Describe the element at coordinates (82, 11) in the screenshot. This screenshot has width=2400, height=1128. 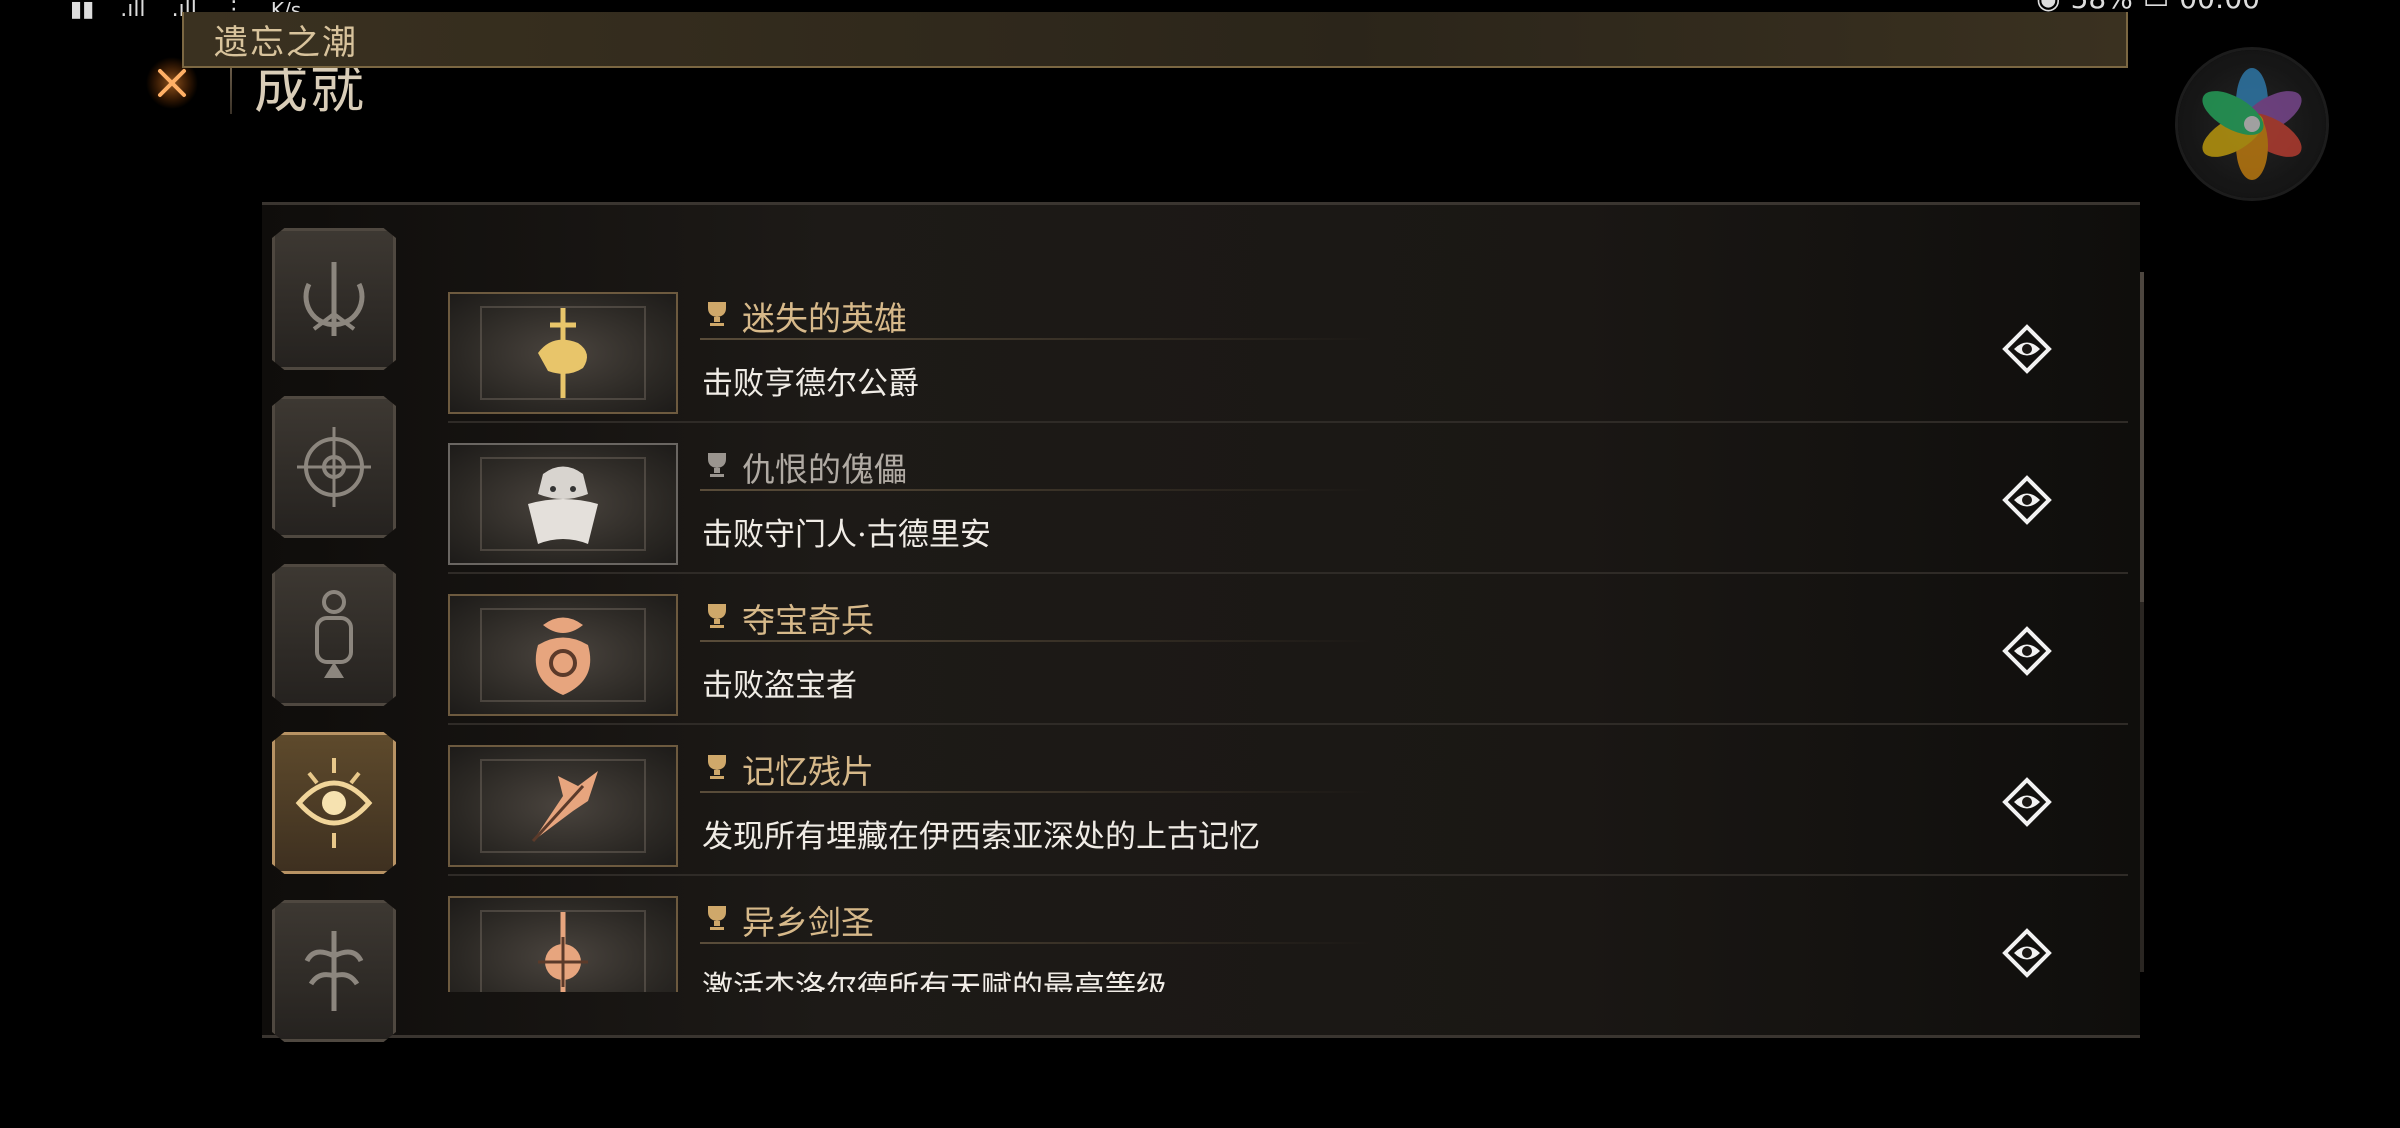
I see `sim-icon: ▮▮` at that location.